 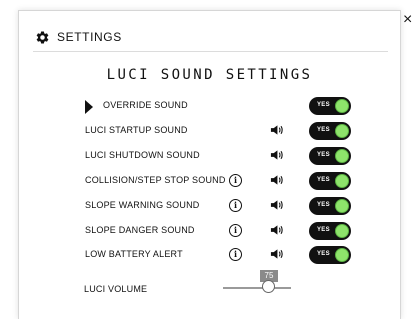 I want to click on luci-volume-label: LUCI VOLUME, so click(x=116, y=289).